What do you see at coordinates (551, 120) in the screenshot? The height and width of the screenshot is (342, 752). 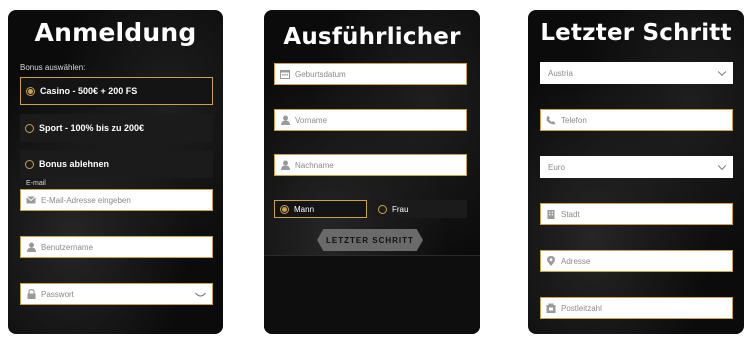 I see `phone-icon` at bounding box center [551, 120].